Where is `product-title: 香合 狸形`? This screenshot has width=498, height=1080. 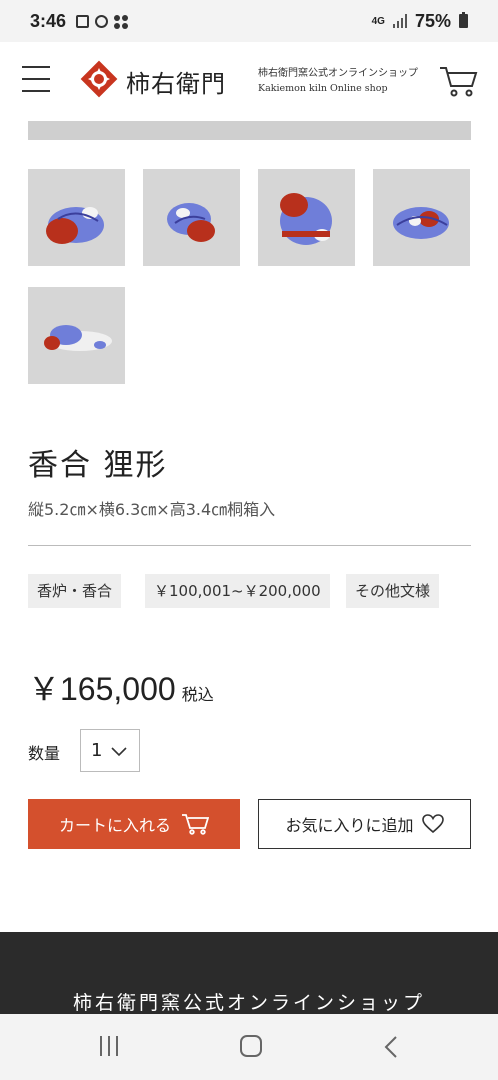 product-title: 香合 狸形 is located at coordinates (98, 465).